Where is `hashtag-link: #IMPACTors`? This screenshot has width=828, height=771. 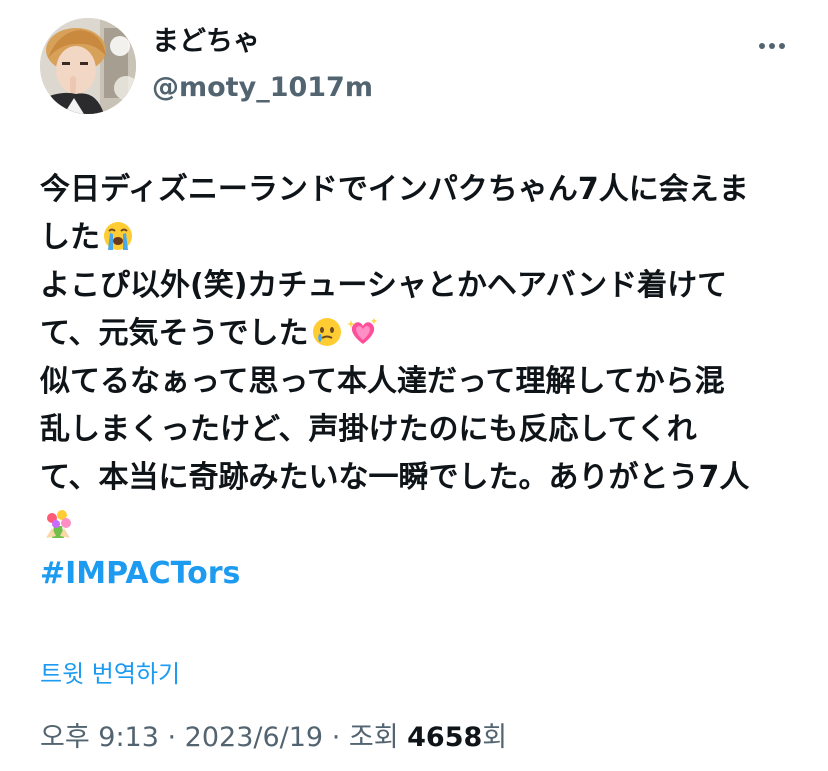 hashtag-link: #IMPACTors is located at coordinates (140, 573).